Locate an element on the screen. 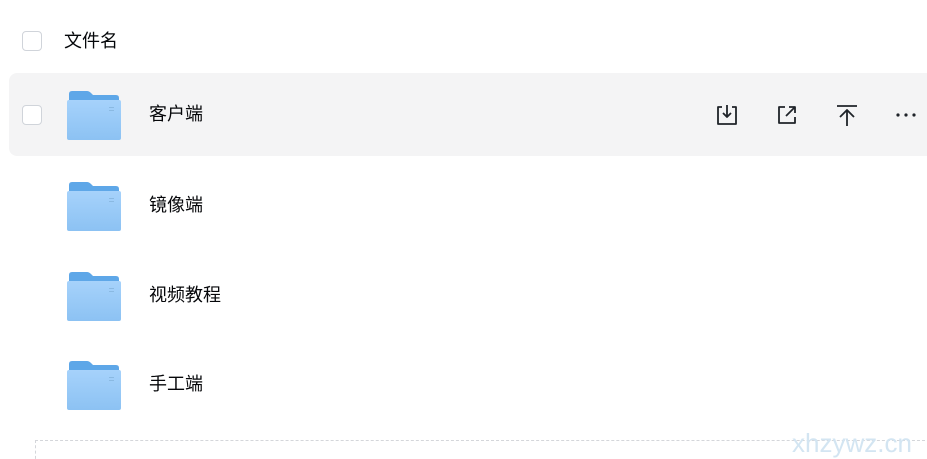  file-name: 镜像端 is located at coordinates (176, 206).